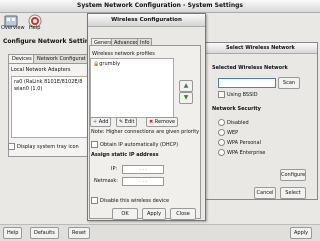 The image size is (320, 241). Describe the element at coordinates (125, 214) in the screenshot. I see `ok-button: OK` at that location.